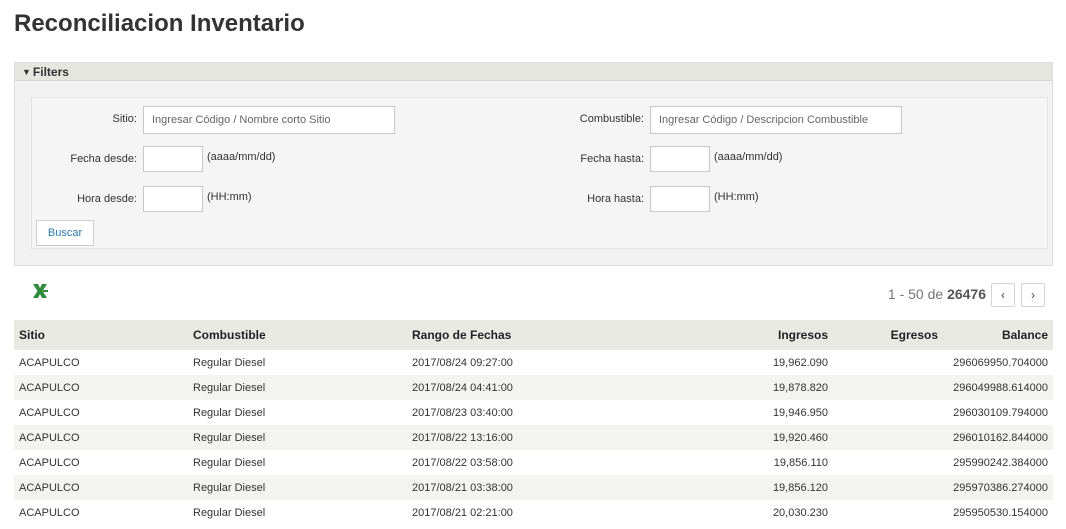 This screenshot has width=1066, height=529. I want to click on cell-balance: 296069950.704000, so click(998, 362).